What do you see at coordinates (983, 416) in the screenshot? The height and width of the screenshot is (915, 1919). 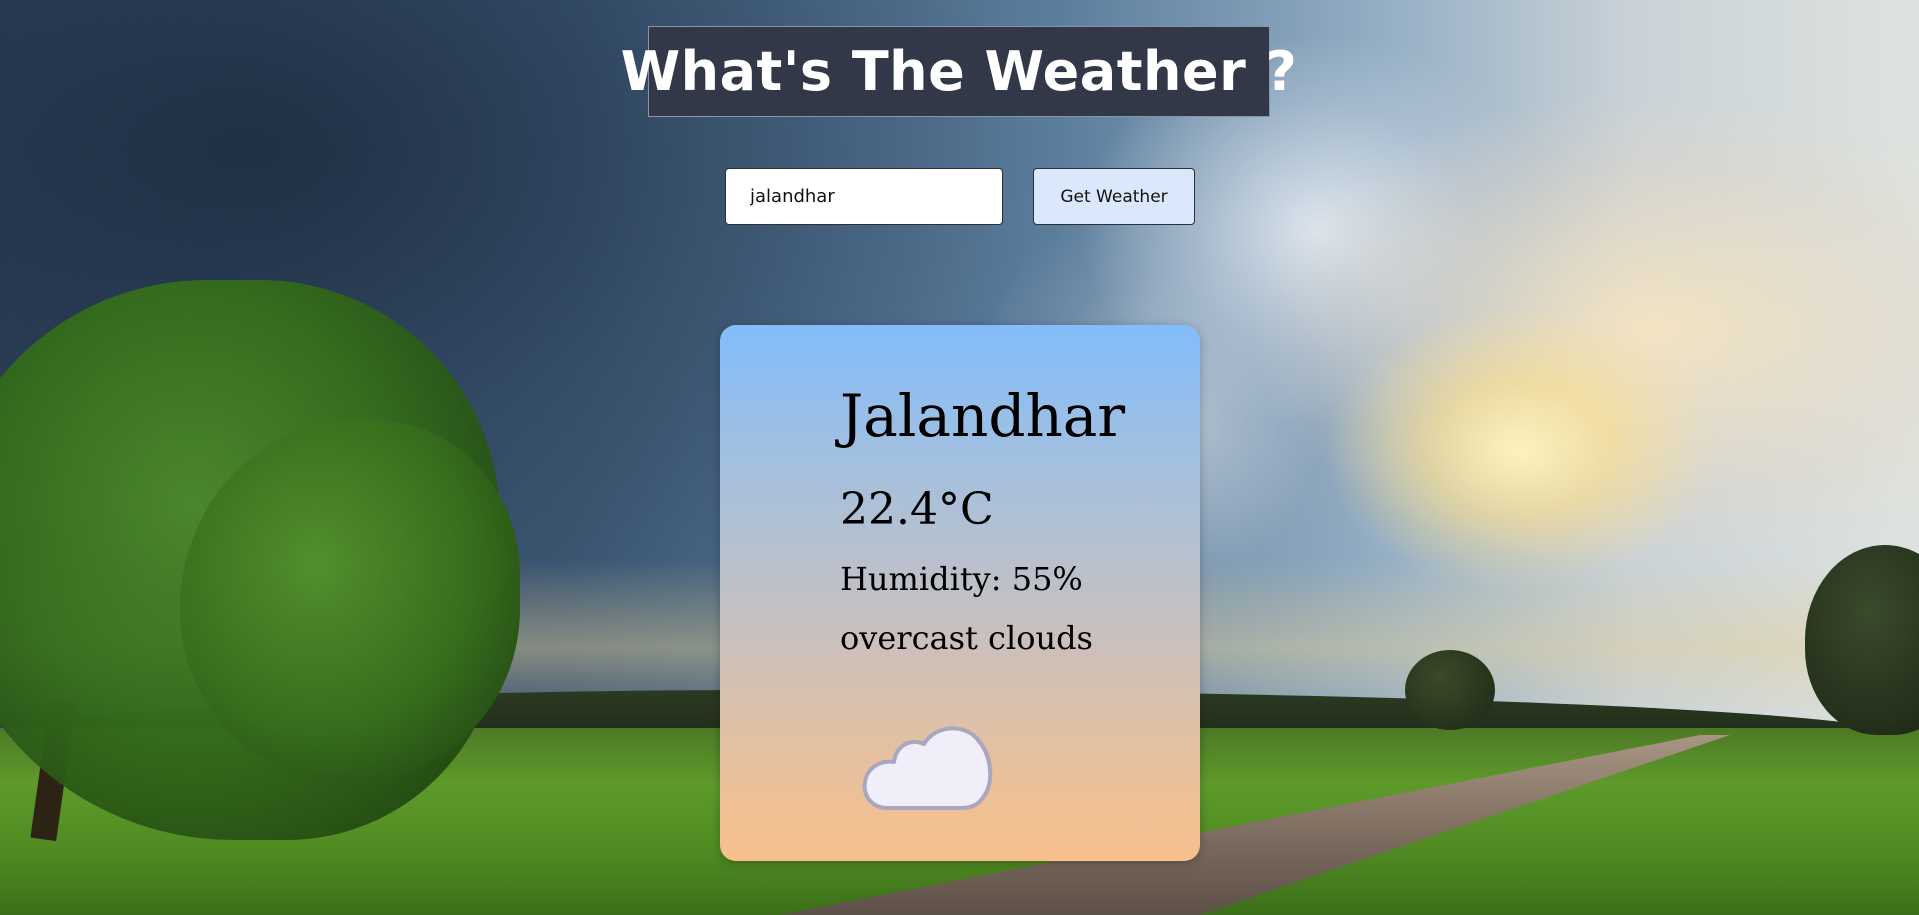 I see `city-name: Jalandhar` at bounding box center [983, 416].